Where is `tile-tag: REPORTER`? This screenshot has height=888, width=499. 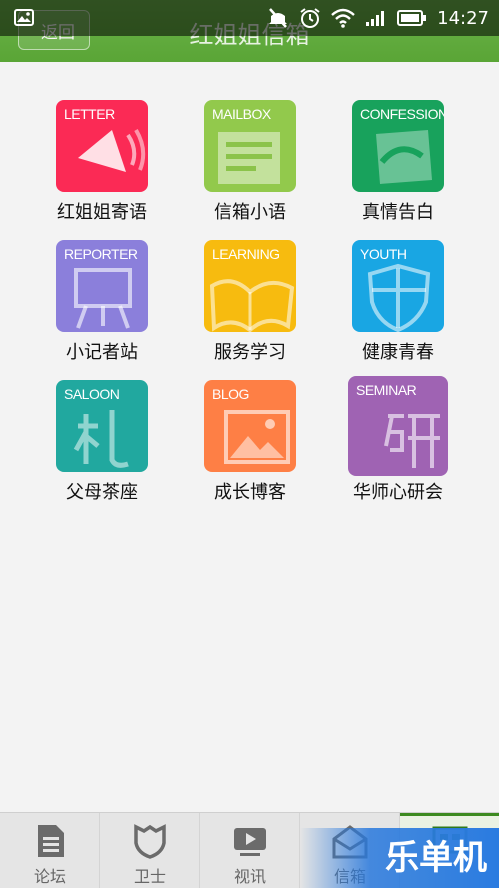
tile-tag: REPORTER is located at coordinates (101, 254).